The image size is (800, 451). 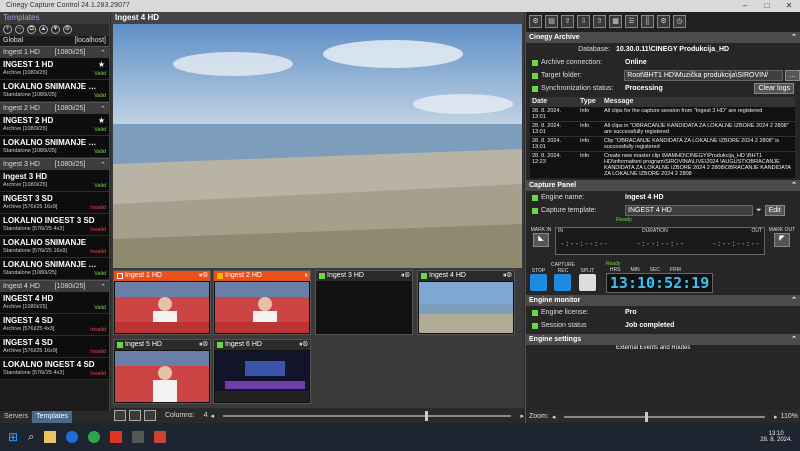 I want to click on capture-template-select: INGEST 4 HD, so click(x=689, y=210).